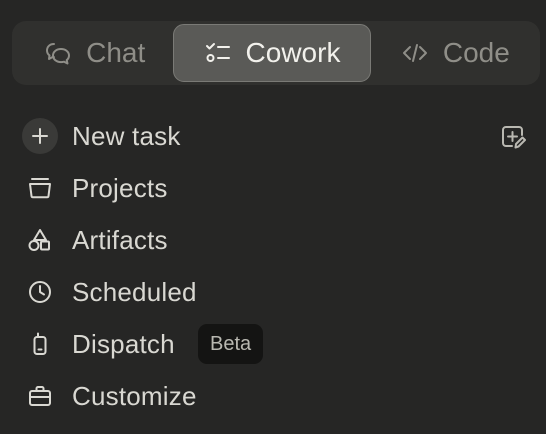 The height and width of the screenshot is (434, 546). I want to click on compose-icon, so click(513, 139).